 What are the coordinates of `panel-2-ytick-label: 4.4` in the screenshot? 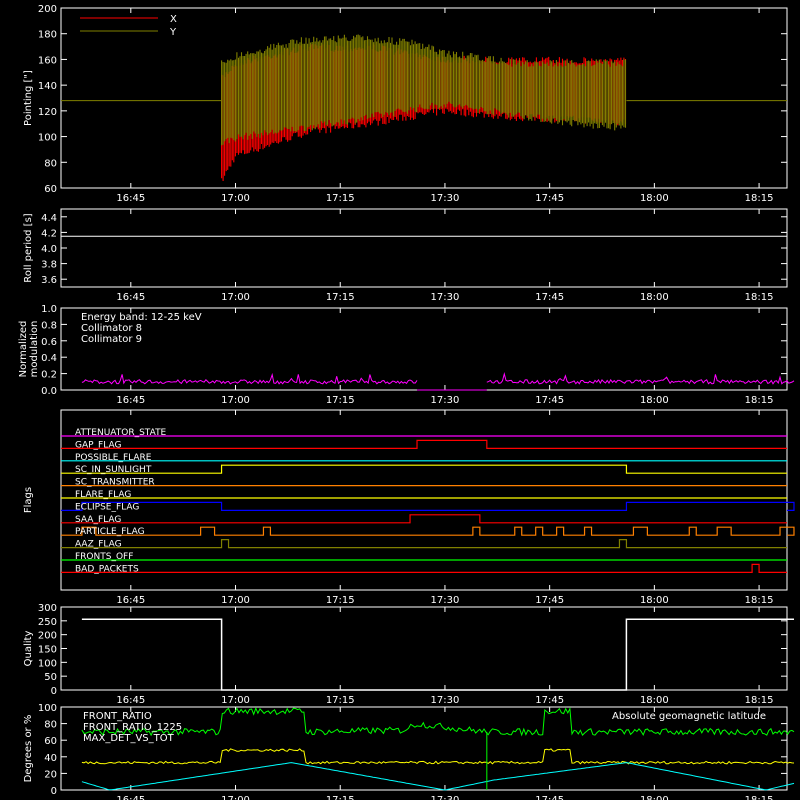 It's located at (49, 218).